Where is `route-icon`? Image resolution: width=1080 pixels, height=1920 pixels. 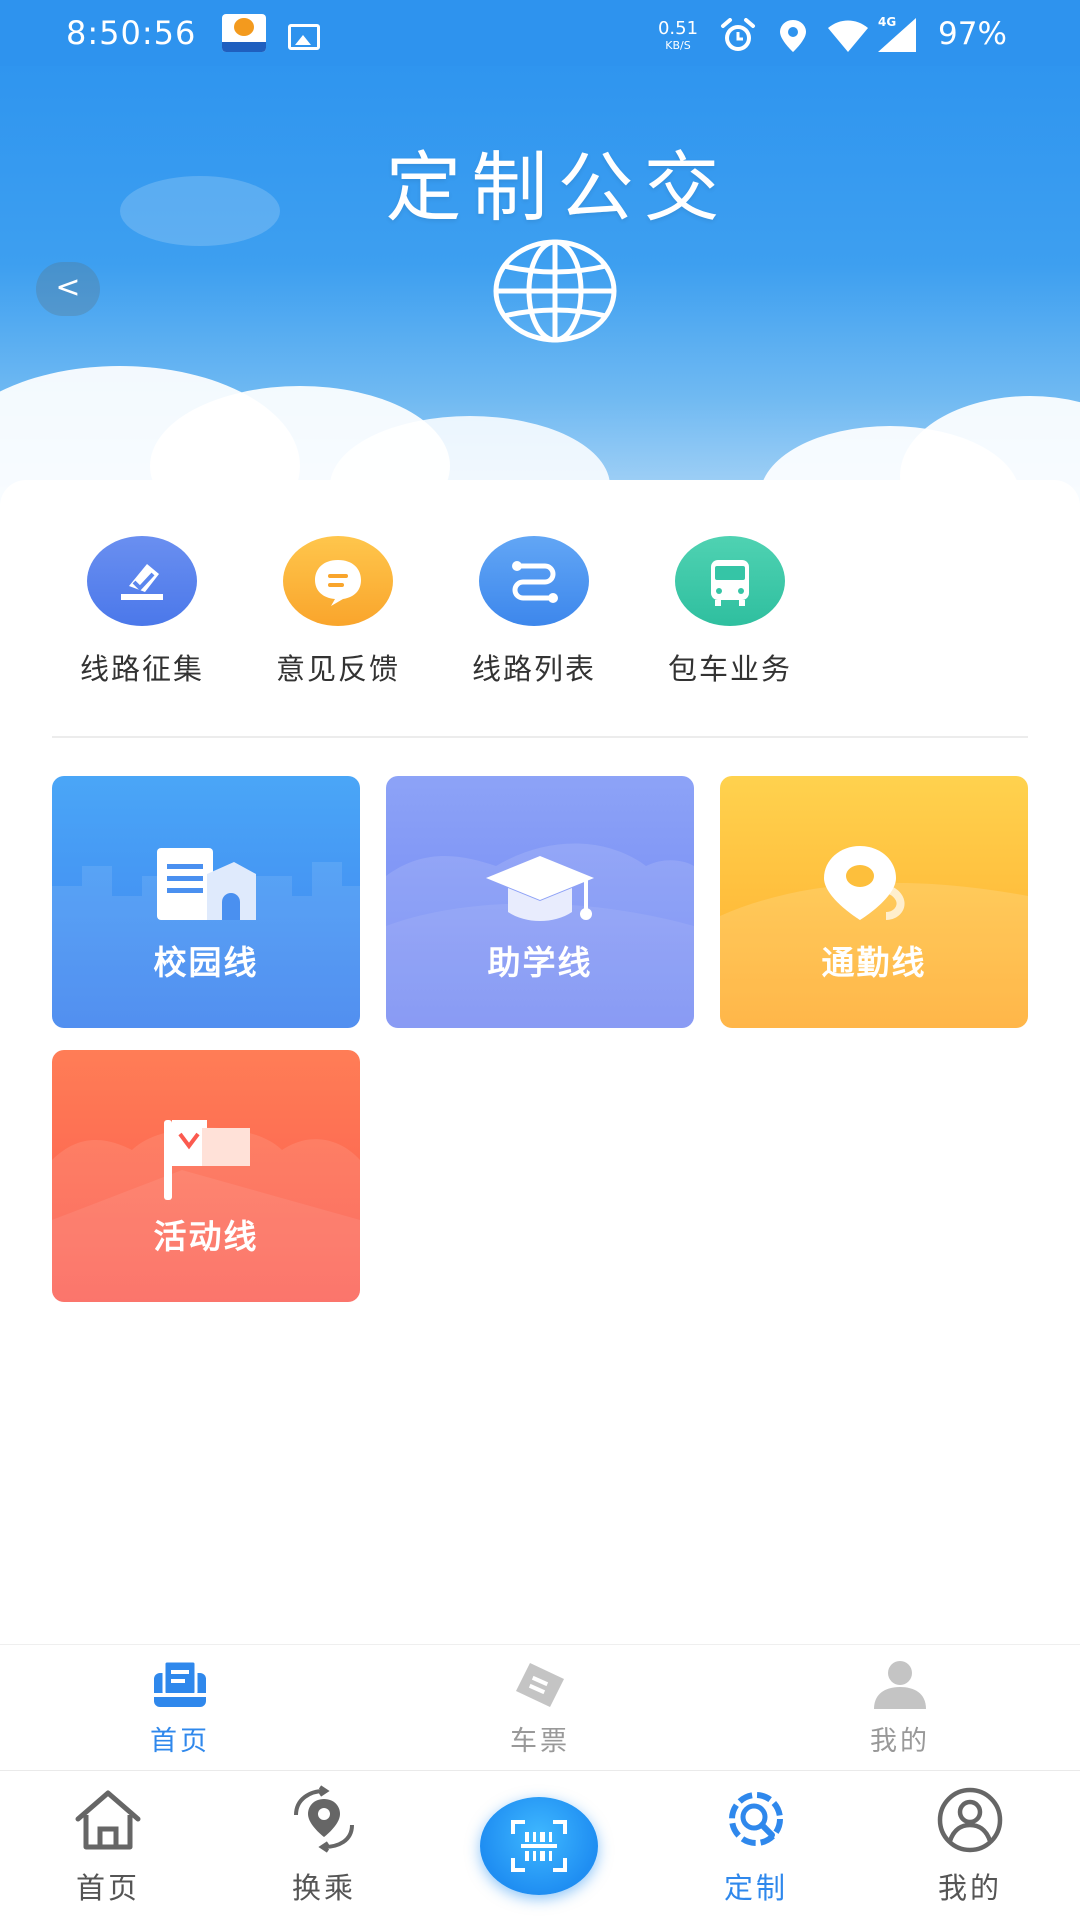 route-icon is located at coordinates (534, 581).